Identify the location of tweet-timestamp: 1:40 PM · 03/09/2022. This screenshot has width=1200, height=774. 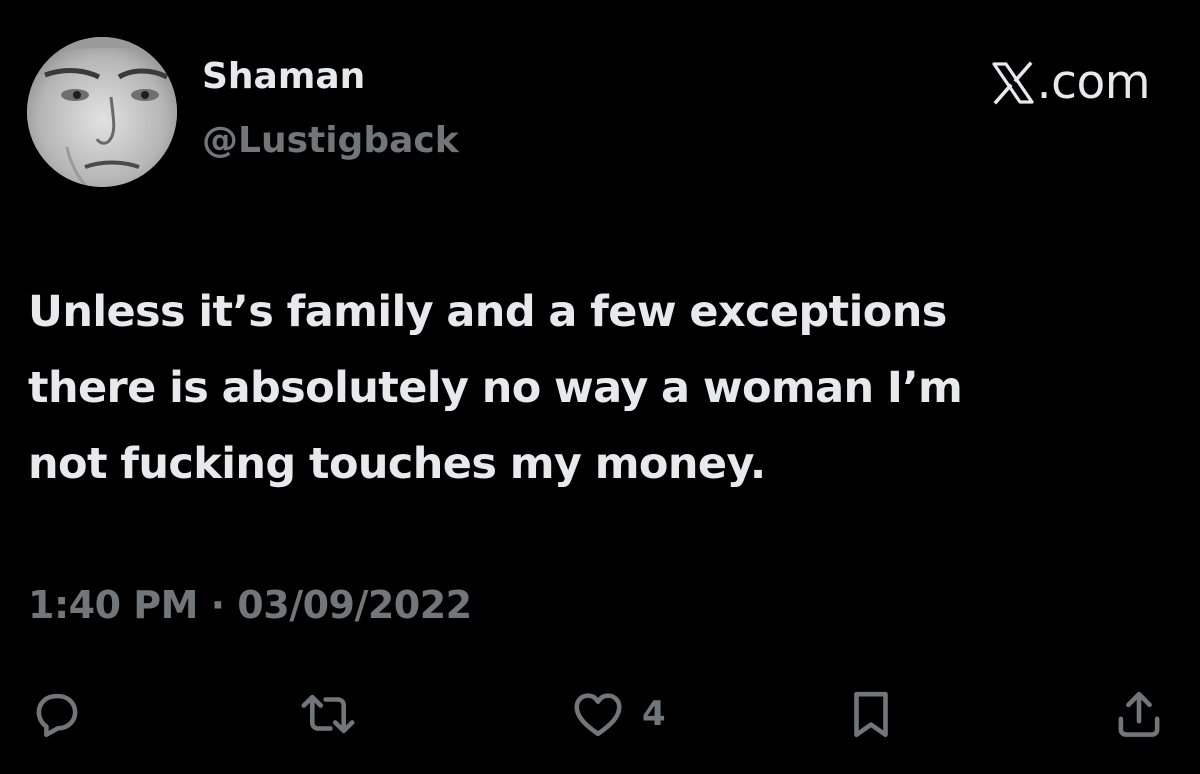
(250, 605).